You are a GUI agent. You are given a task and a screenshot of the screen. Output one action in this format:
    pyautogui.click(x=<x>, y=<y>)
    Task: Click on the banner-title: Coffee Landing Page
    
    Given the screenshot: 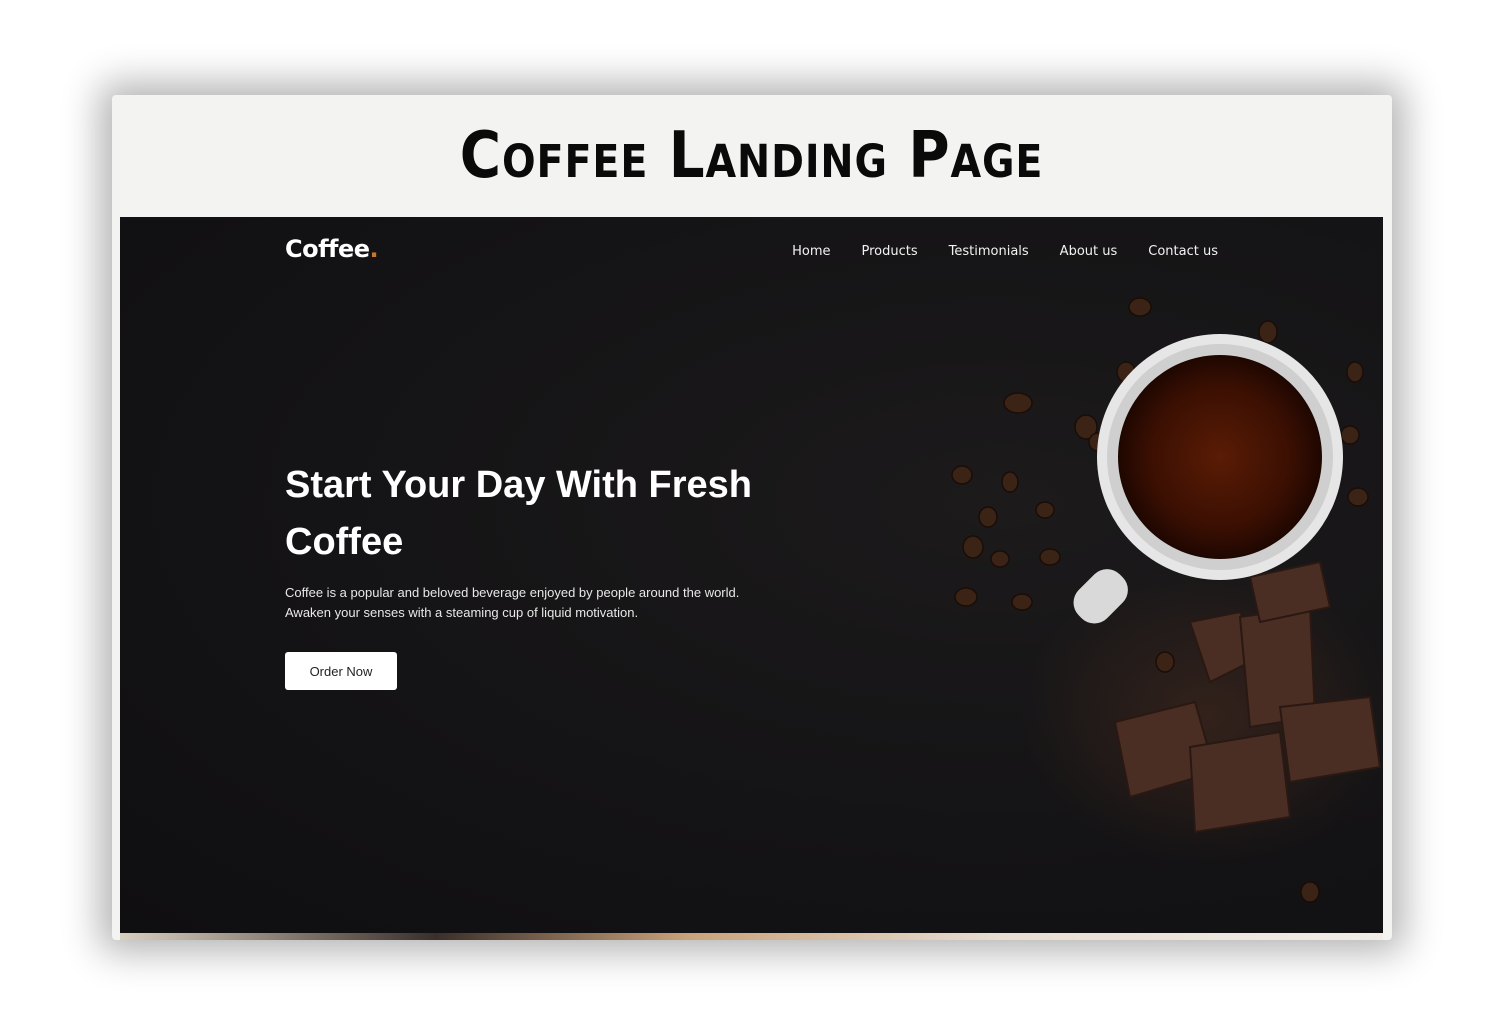 What is the action you would take?
    pyautogui.click(x=752, y=156)
    